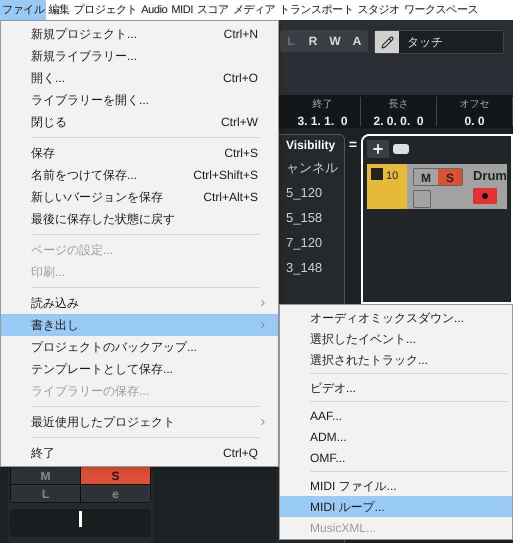 The height and width of the screenshot is (543, 513). I want to click on mixer-toggle-button: S, so click(115, 475).